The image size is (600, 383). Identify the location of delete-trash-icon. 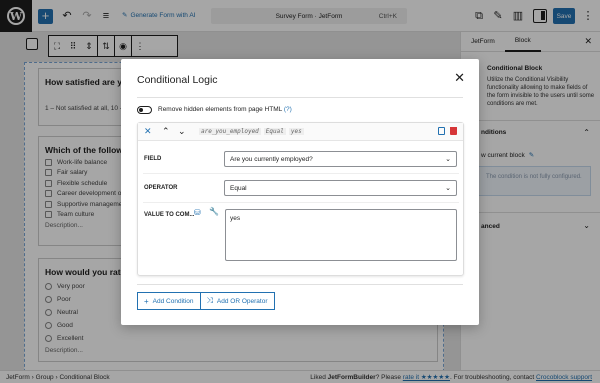
(453, 131).